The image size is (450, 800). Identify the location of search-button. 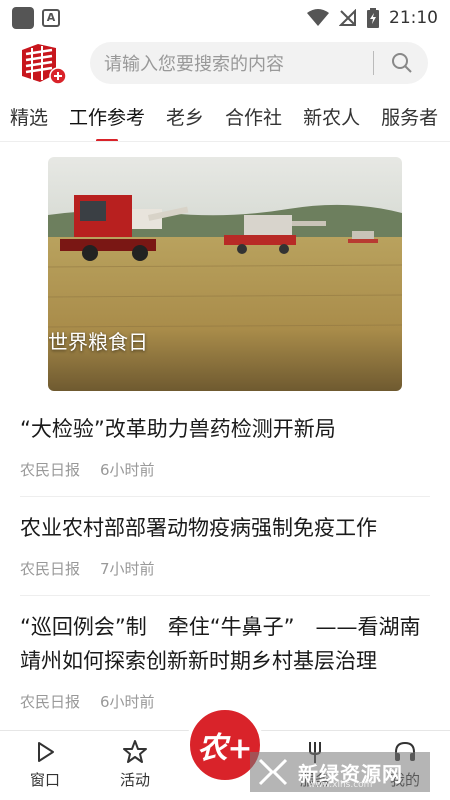
(402, 63).